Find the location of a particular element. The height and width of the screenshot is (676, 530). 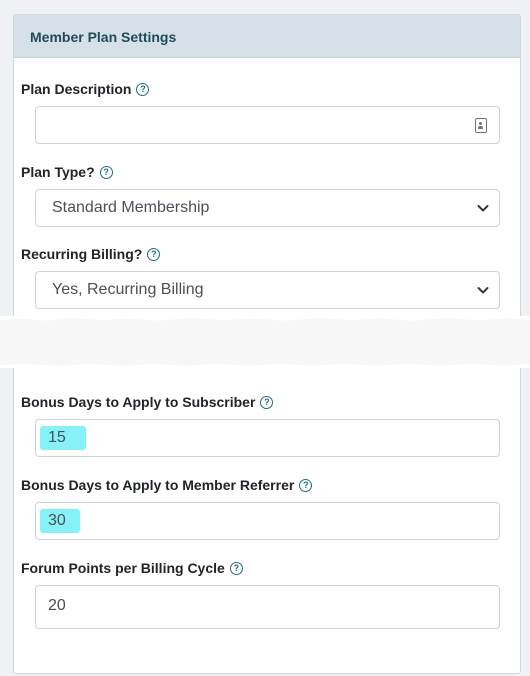

contact-card-icon is located at coordinates (481, 125).